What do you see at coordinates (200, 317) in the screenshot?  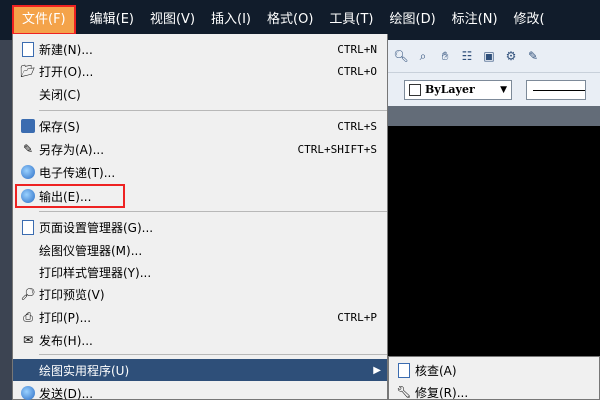 I see `menu-item-print: ⎙ 打印(P)... CTRL+P` at bounding box center [200, 317].